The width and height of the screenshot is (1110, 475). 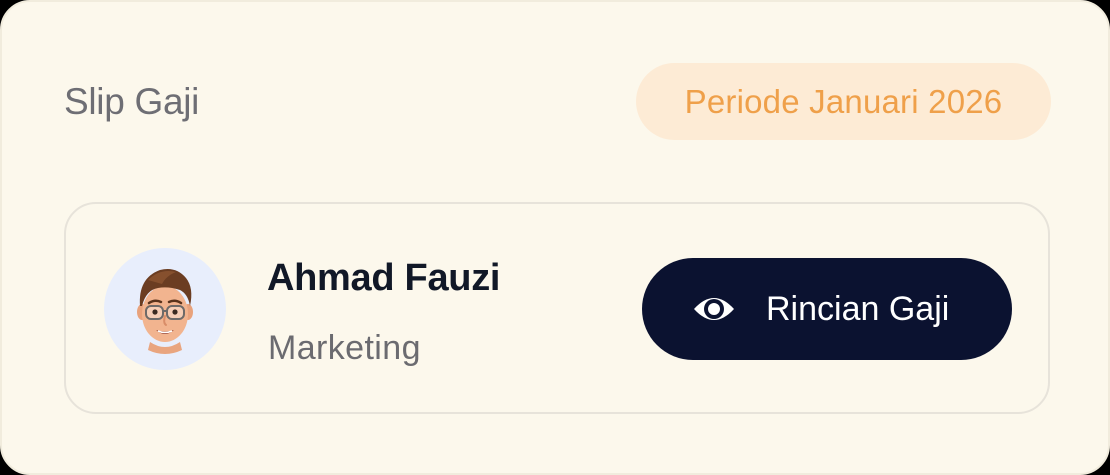 I want to click on period-badge: Periode Januari 2026, so click(x=843, y=101).